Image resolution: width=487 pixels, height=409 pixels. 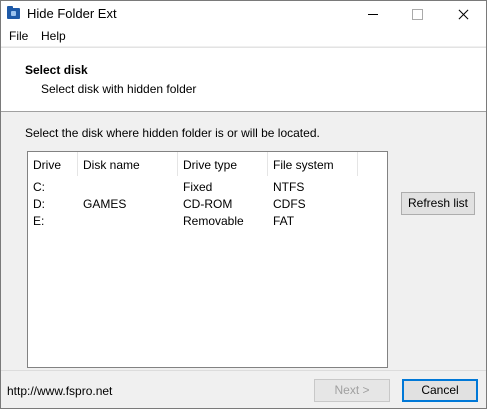 What do you see at coordinates (39, 187) in the screenshot?
I see `drive-cell: C:` at bounding box center [39, 187].